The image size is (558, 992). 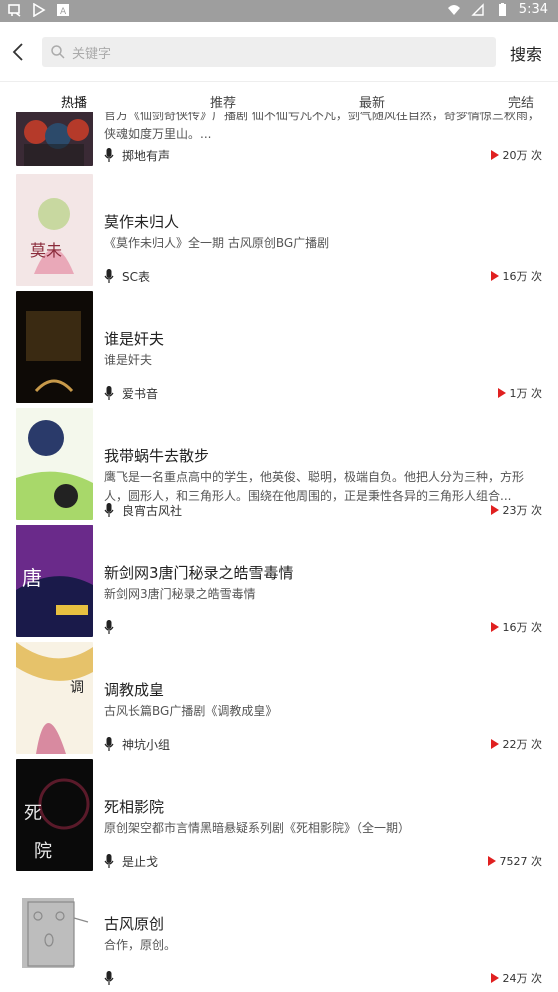 I want to click on play-count: 22万 次, so click(x=516, y=744).